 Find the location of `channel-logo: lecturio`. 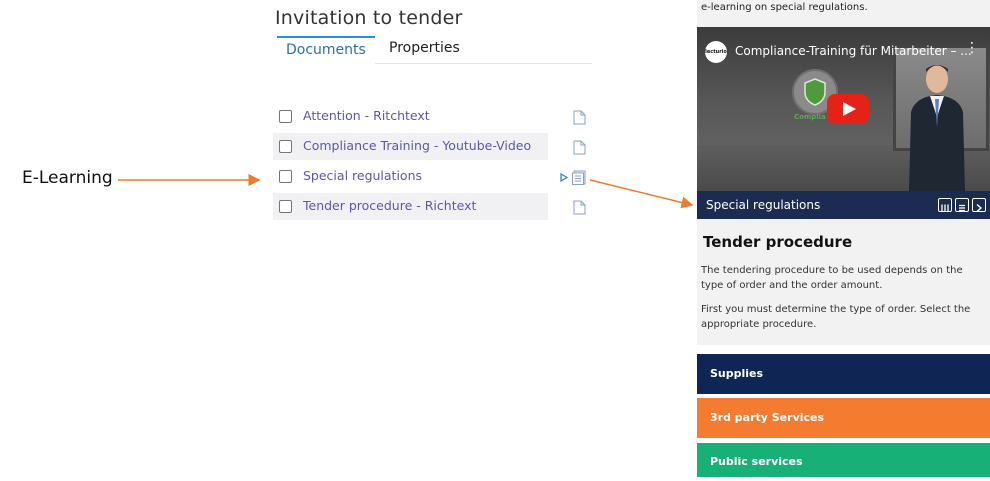

channel-logo: lecturio is located at coordinates (716, 52).